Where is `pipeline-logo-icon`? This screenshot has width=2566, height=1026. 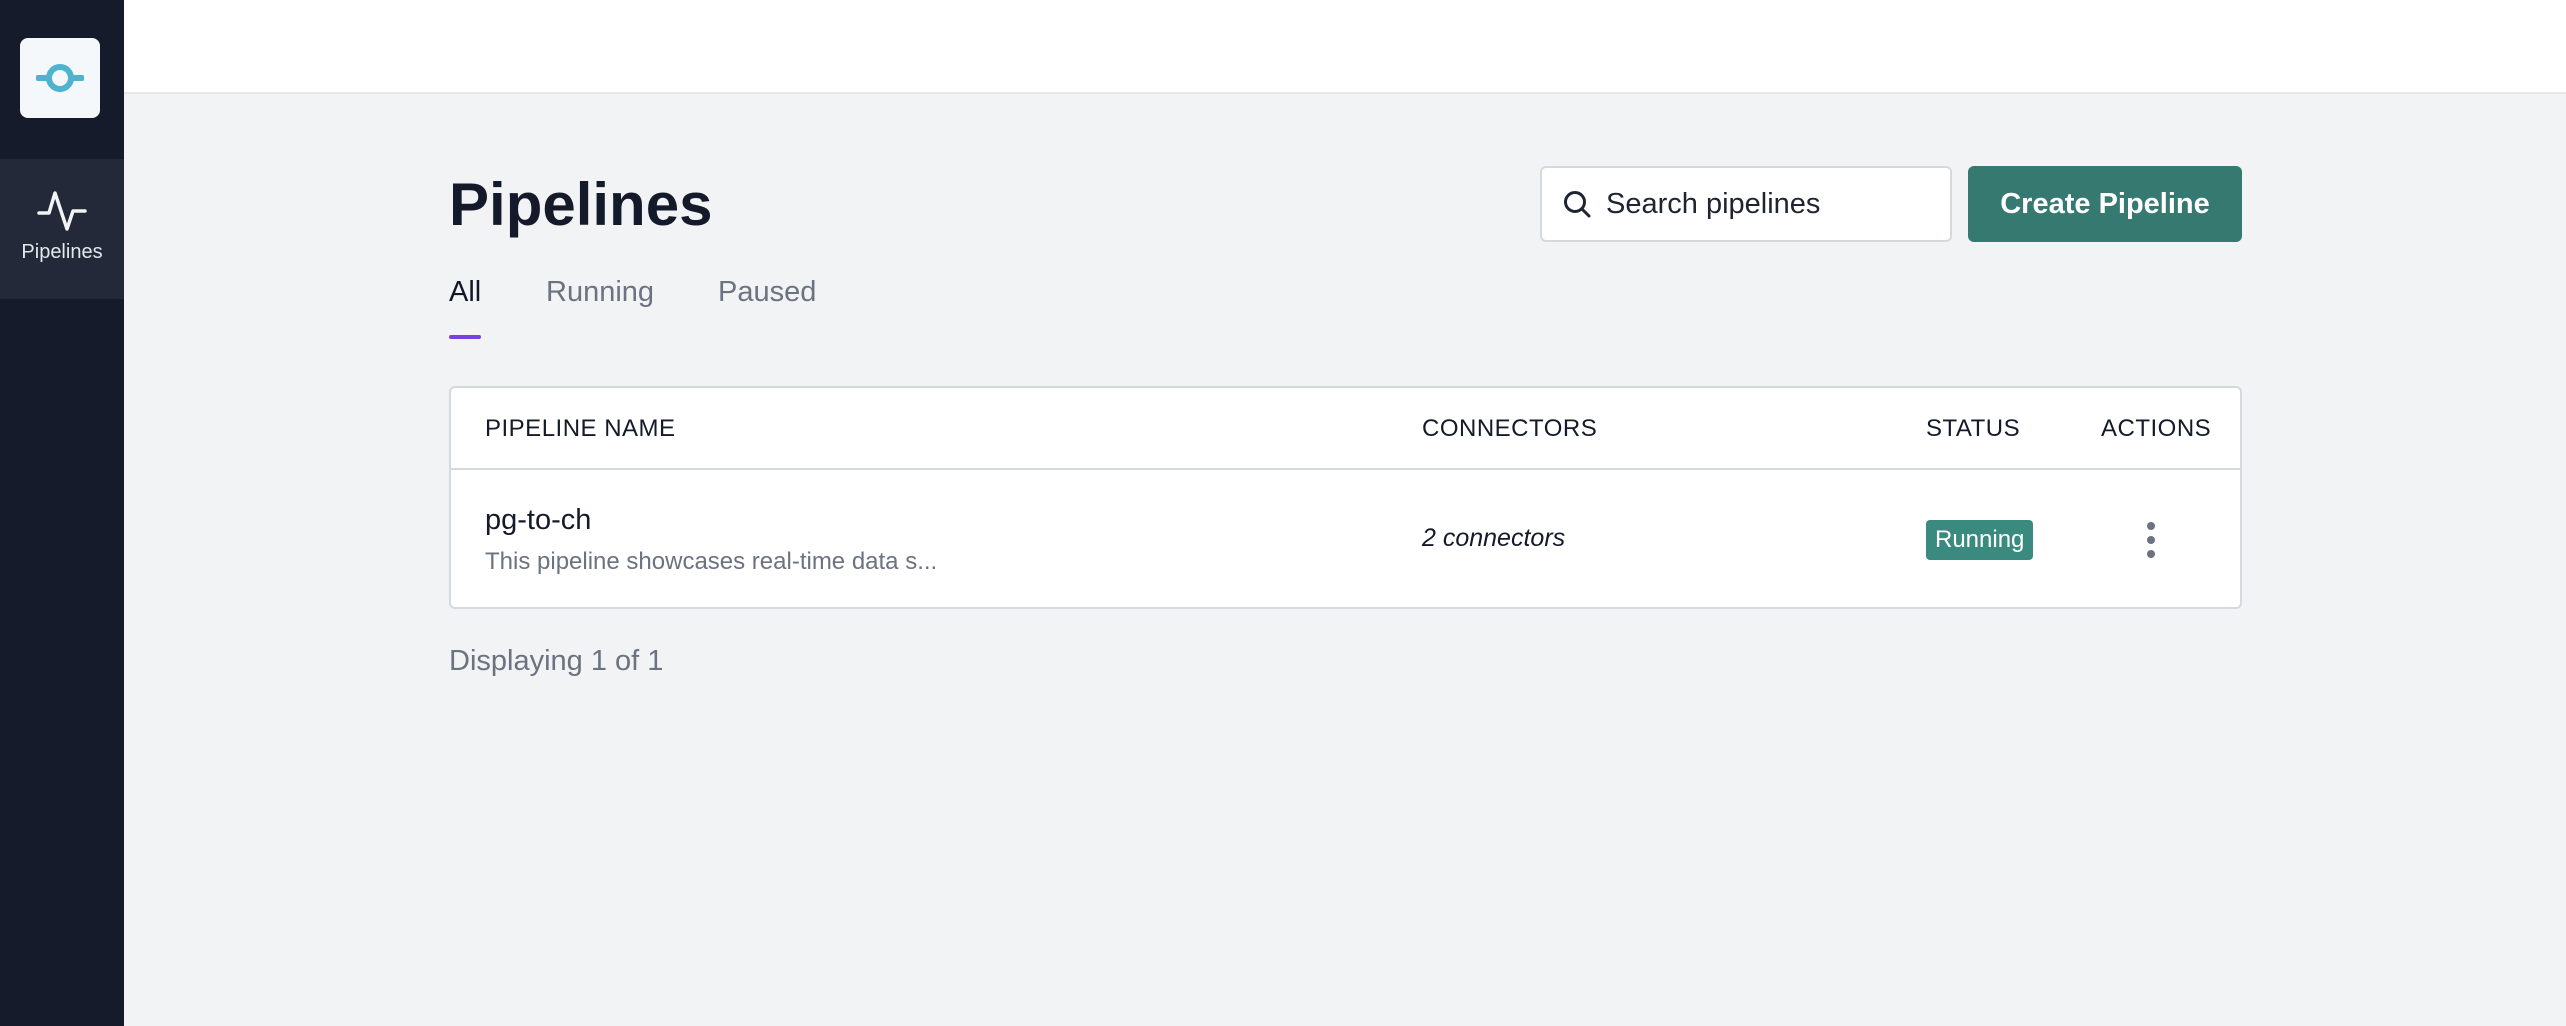
pipeline-logo-icon is located at coordinates (60, 78).